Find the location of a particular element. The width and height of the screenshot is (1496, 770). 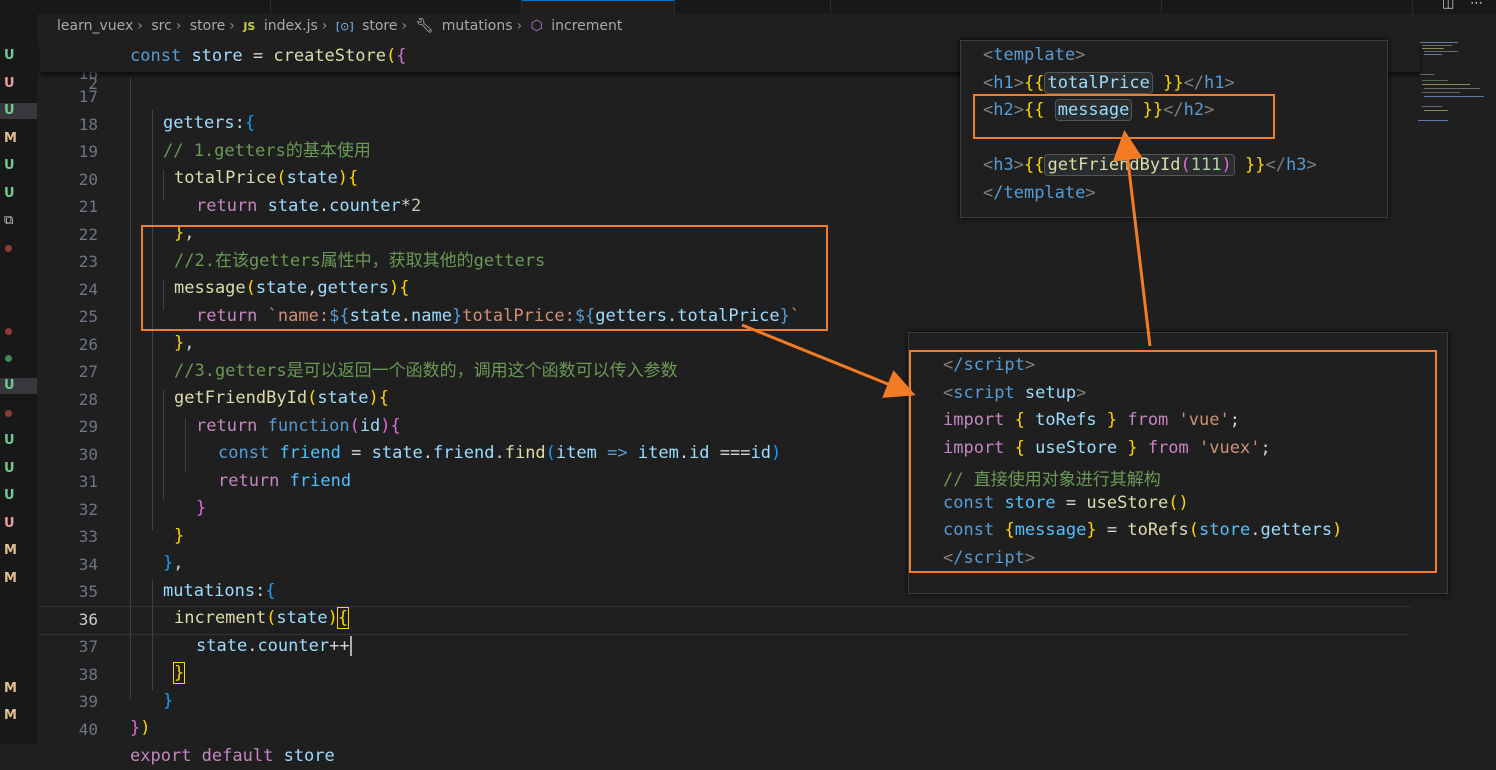

code-token: store is located at coordinates (309, 756).